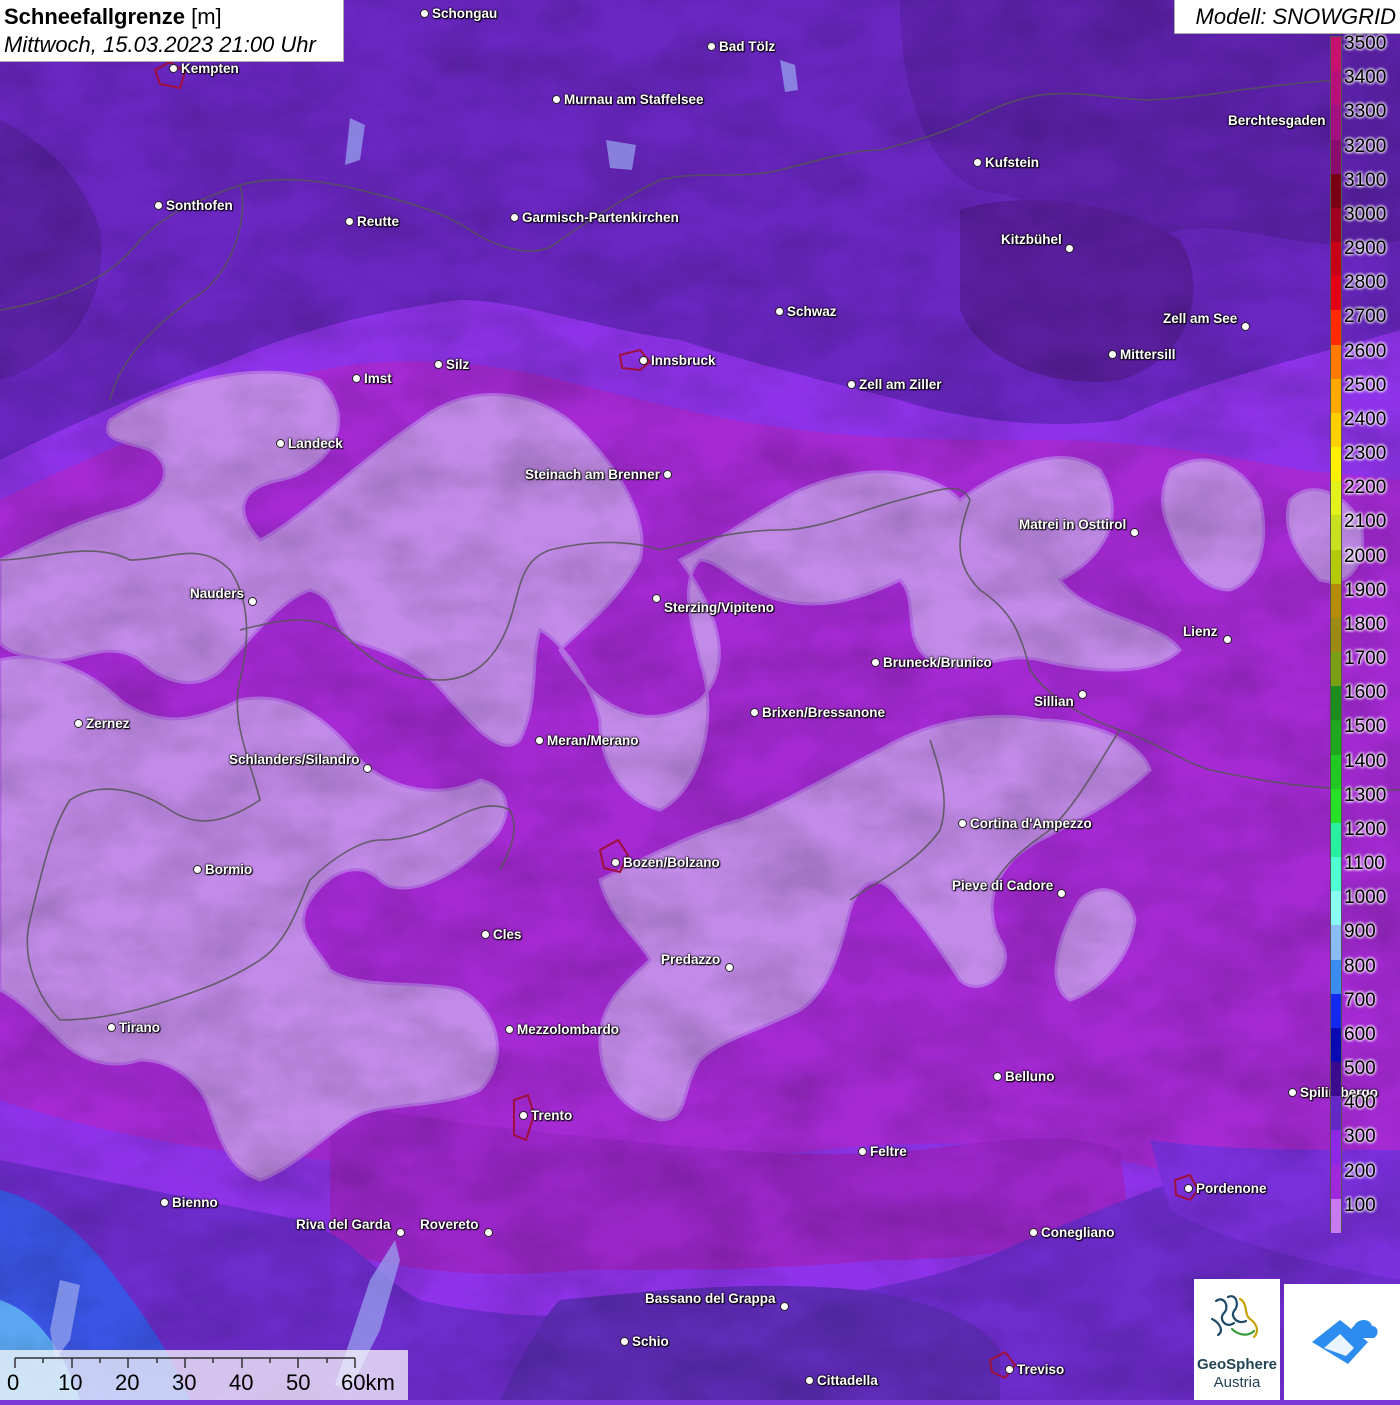 The width and height of the screenshot is (1400, 1405). What do you see at coordinates (1360, 932) in the screenshot?
I see `legend-label: 900` at bounding box center [1360, 932].